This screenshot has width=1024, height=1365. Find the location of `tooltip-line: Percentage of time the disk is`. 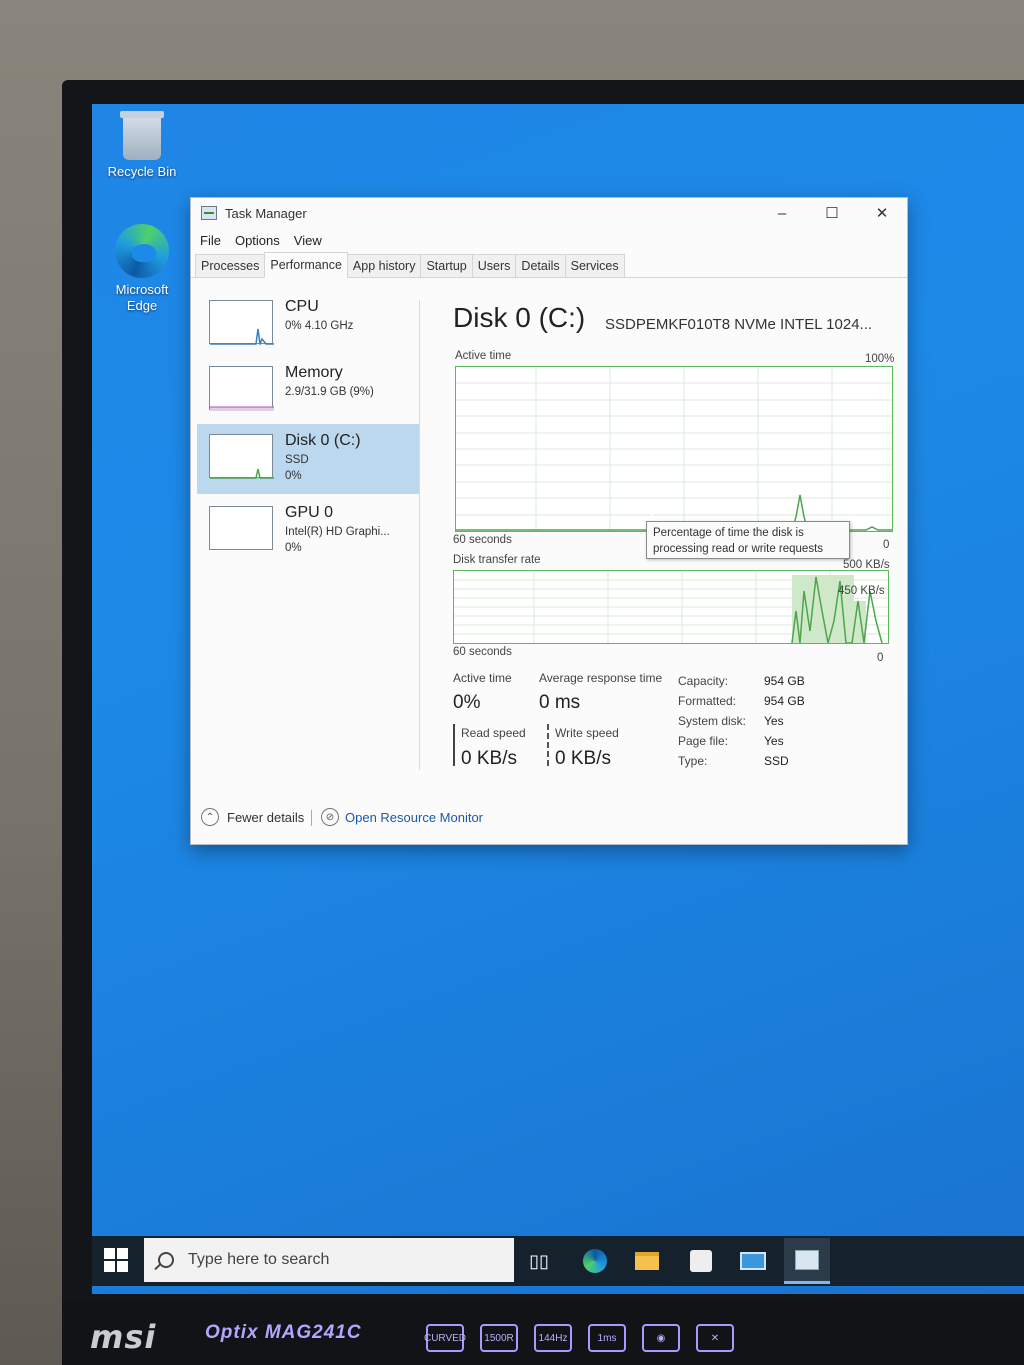

tooltip-line: Percentage of time the disk is is located at coordinates (728, 533).